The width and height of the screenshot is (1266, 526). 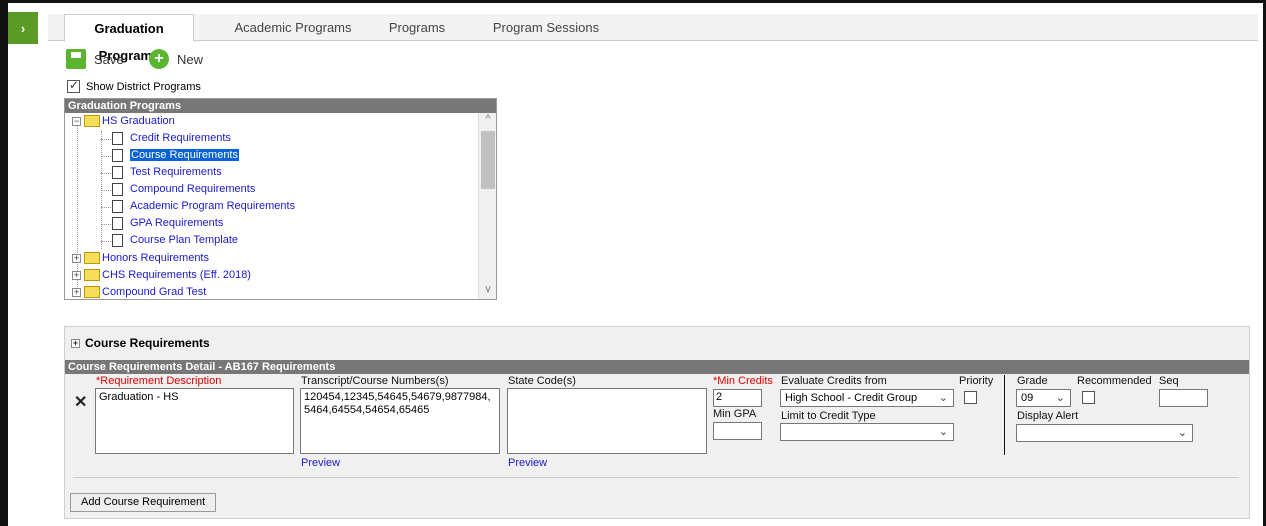 What do you see at coordinates (159, 59) in the screenshot?
I see `plus-circle-icon: +` at bounding box center [159, 59].